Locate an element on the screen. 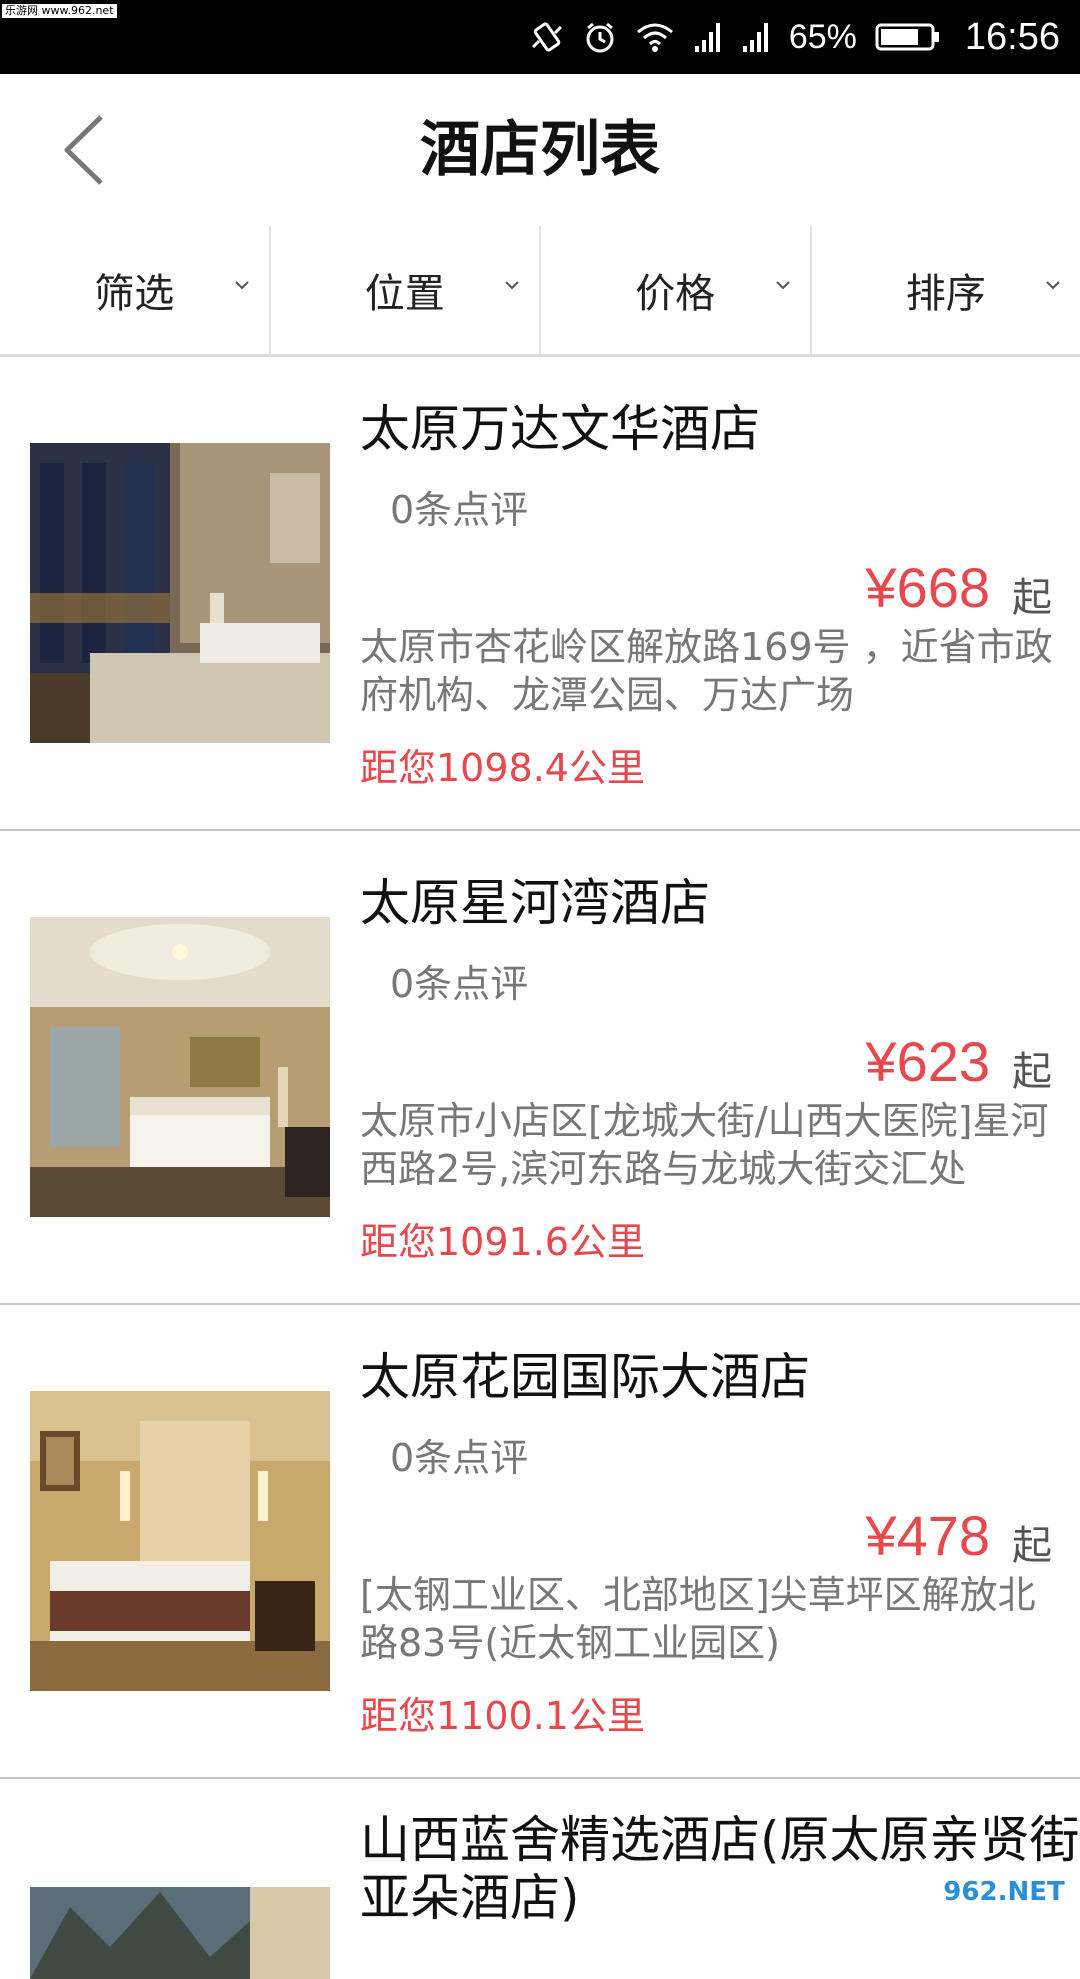 This screenshot has width=1080, height=1979. vibrate-icon is located at coordinates (547, 37).